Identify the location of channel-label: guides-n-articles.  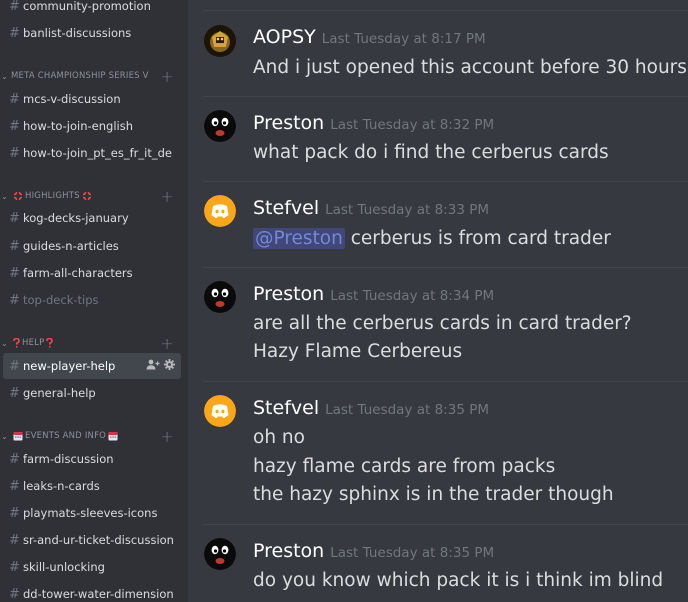
(71, 246).